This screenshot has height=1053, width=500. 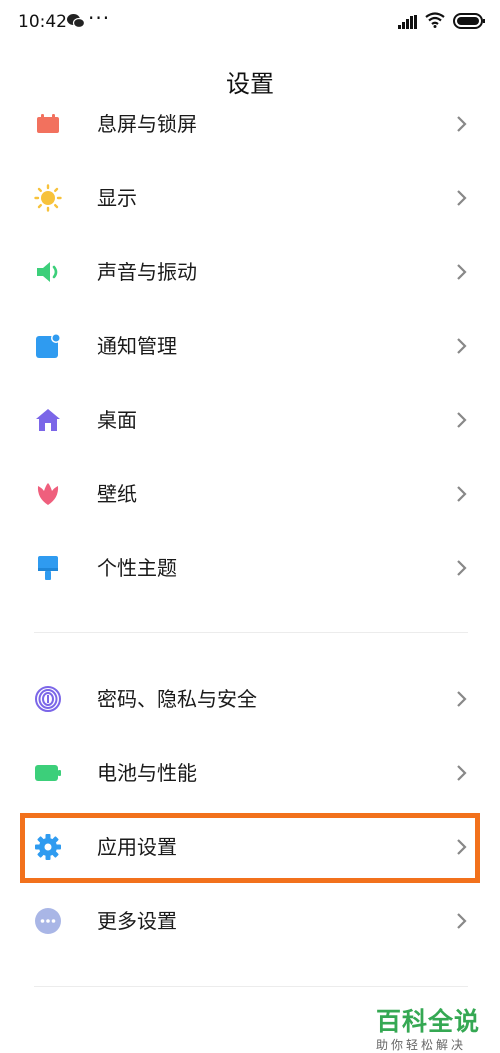 What do you see at coordinates (250, 124) in the screenshot?
I see `setting-lock-screen: 息屏与锁屏` at bounding box center [250, 124].